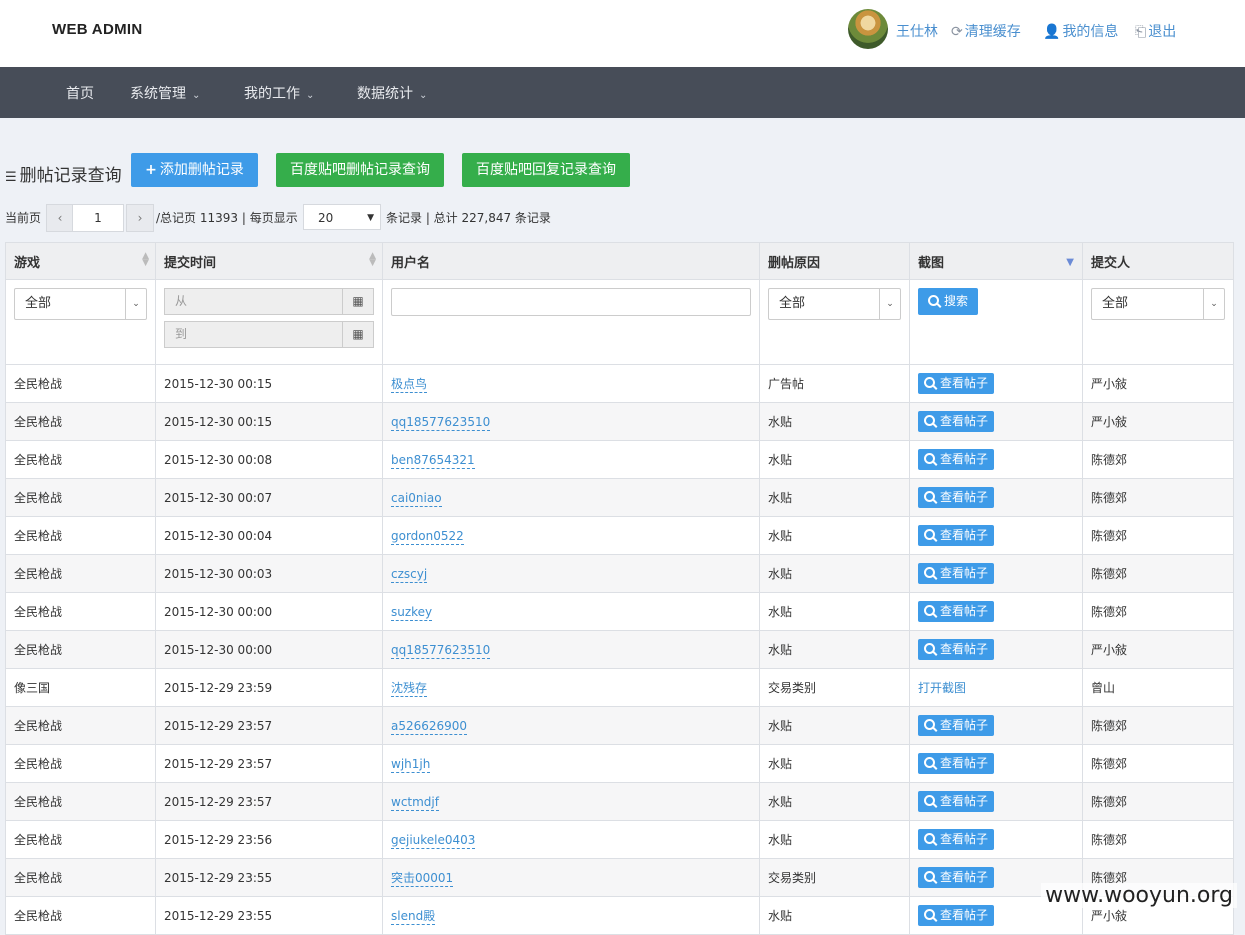 The image size is (1245, 935). What do you see at coordinates (956, 301) in the screenshot?
I see `search-label: 搜索` at bounding box center [956, 301].